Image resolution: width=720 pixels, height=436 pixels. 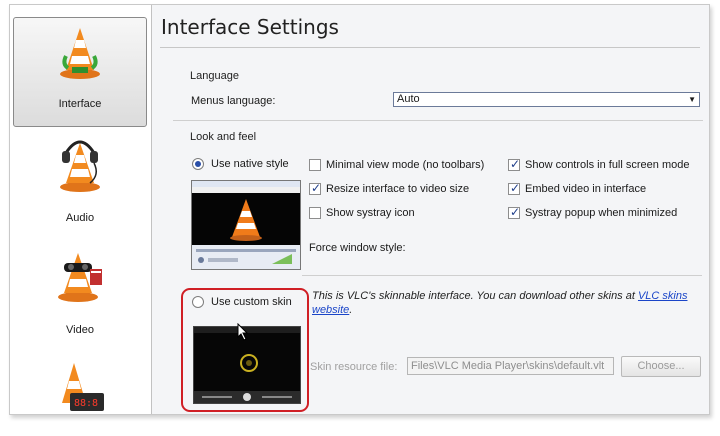 What do you see at coordinates (607, 165) in the screenshot?
I see `checkbox-label: Show controls in full screen mode` at bounding box center [607, 165].